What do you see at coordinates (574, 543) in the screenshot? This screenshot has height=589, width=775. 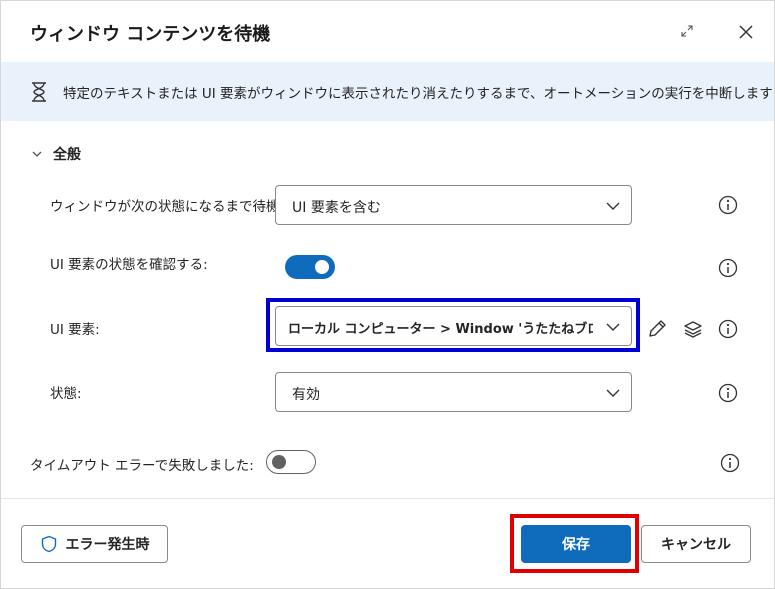 I see `save-button-highlight` at bounding box center [574, 543].